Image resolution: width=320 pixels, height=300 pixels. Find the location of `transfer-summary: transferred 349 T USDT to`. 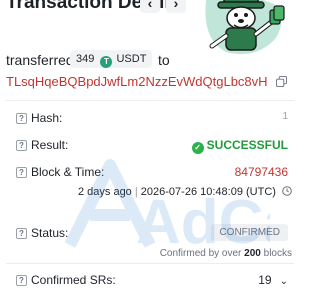

transfer-summary: transferred 349 T USDT to is located at coordinates (151, 60).